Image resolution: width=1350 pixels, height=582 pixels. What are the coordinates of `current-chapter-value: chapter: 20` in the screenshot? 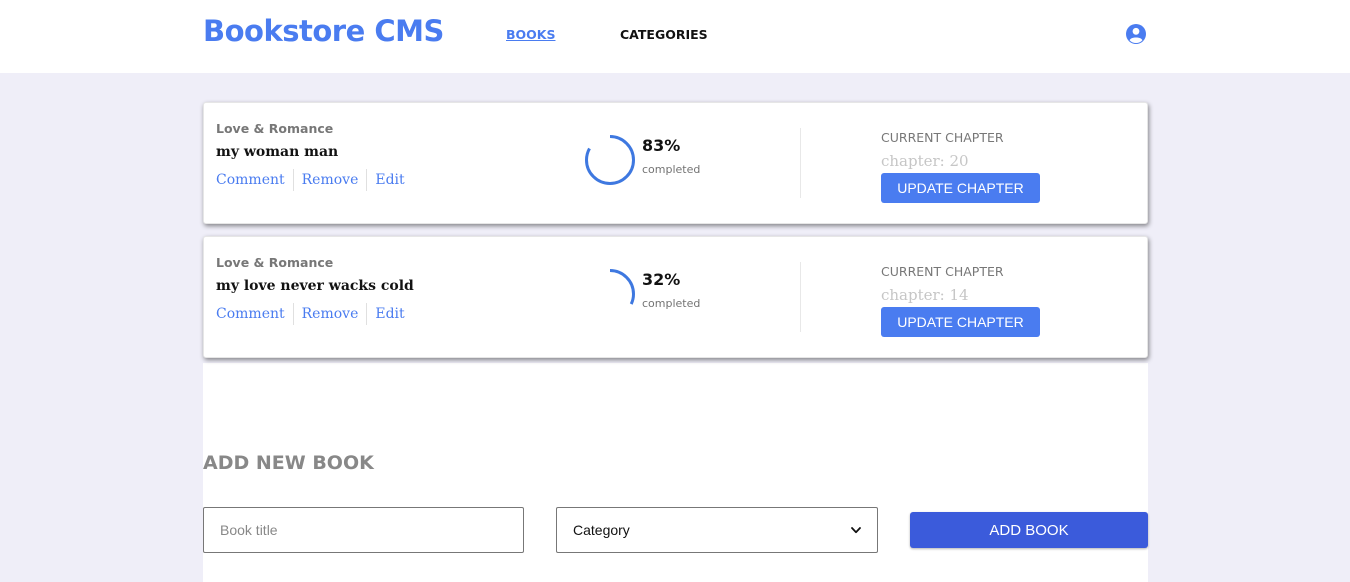 It's located at (925, 161).